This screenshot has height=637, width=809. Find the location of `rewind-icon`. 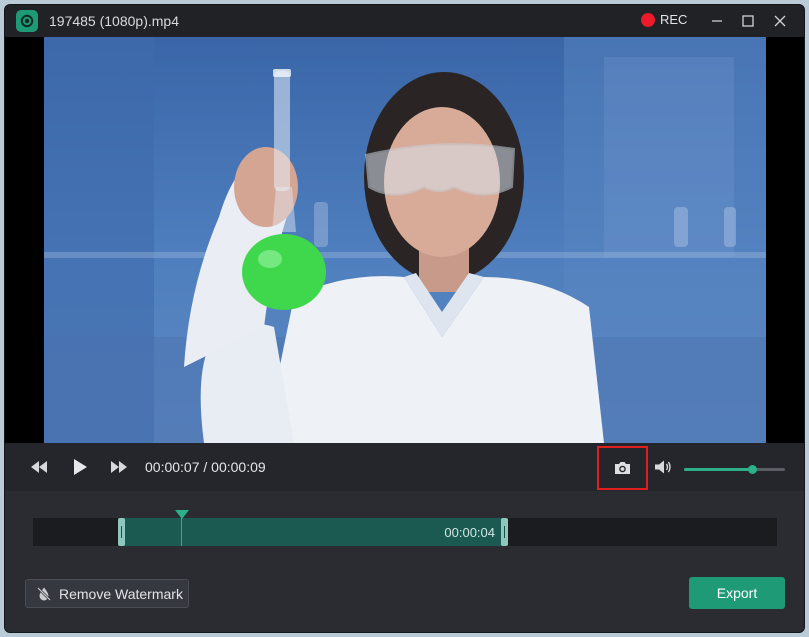

rewind-icon is located at coordinates (39, 467).